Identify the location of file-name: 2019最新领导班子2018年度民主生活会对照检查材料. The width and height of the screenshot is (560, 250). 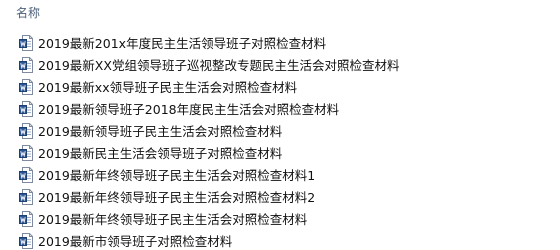
(189, 109).